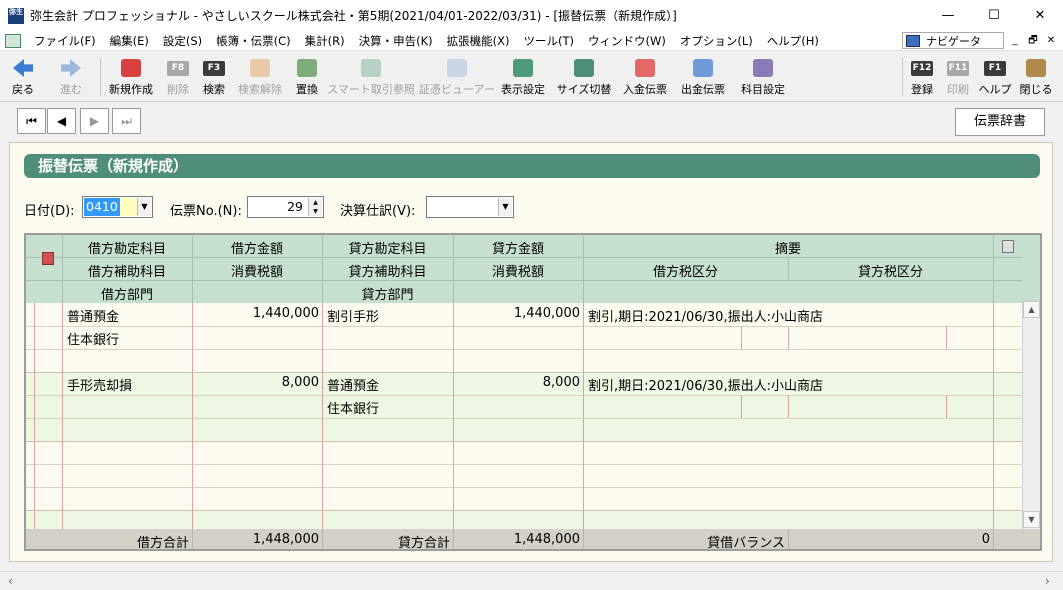 The height and width of the screenshot is (590, 1063). What do you see at coordinates (1031, 519) in the screenshot?
I see `scroll-down-icon: ▼` at bounding box center [1031, 519].